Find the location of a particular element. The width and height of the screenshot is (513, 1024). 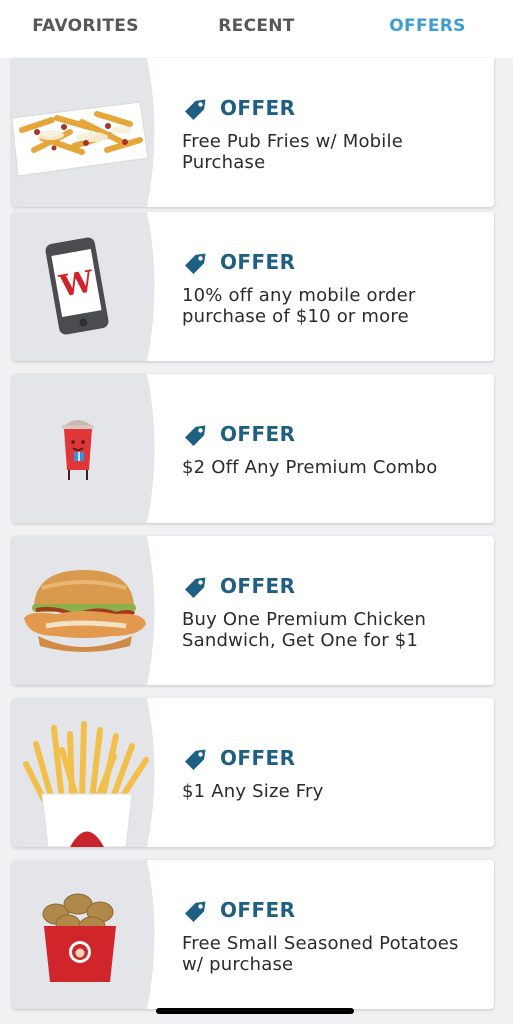

offer-card-media: W is located at coordinates (87, 286).